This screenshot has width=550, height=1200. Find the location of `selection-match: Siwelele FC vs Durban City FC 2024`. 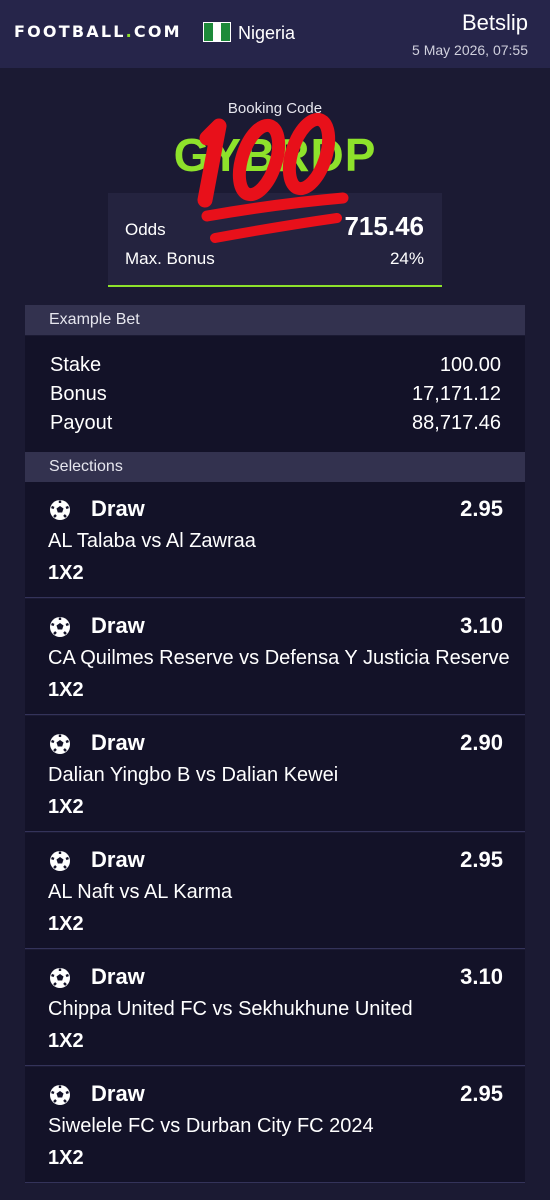

selection-match: Siwelele FC vs Durban City FC 2024 is located at coordinates (211, 1126).